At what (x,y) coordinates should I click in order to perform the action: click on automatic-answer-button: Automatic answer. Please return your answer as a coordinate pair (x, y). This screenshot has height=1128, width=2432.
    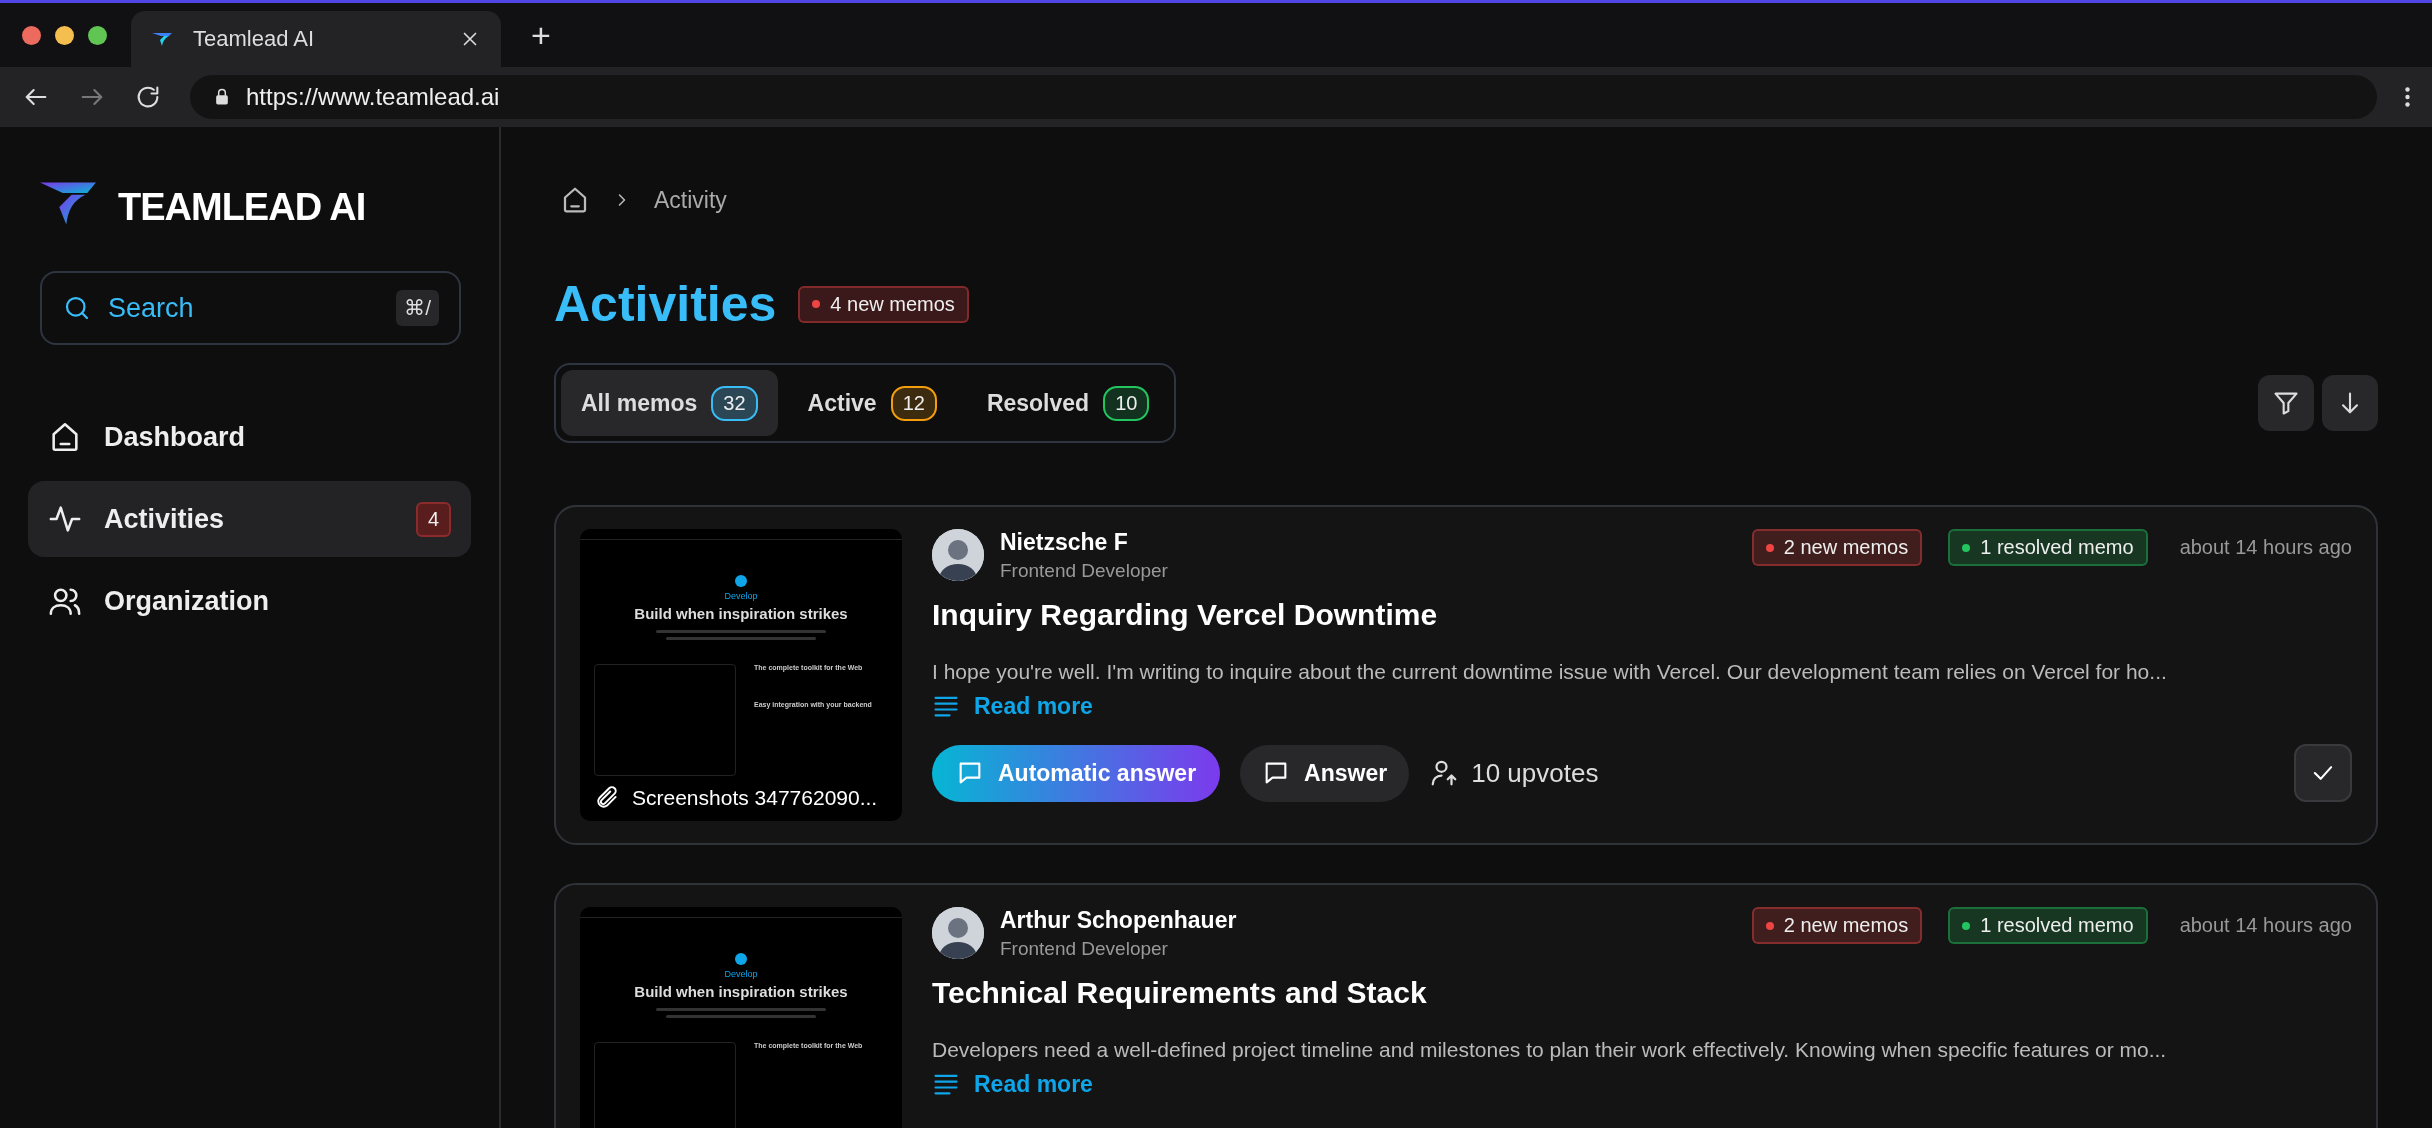
    Looking at the image, I should click on (1076, 773).